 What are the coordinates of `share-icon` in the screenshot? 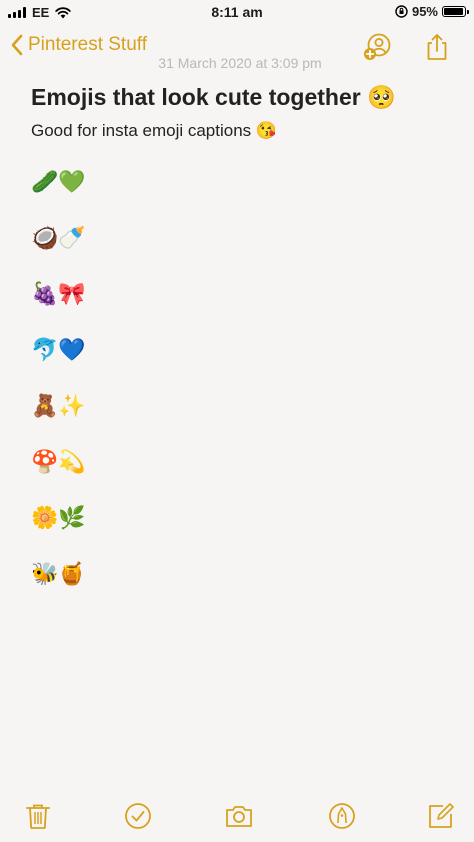 It's located at (437, 47).